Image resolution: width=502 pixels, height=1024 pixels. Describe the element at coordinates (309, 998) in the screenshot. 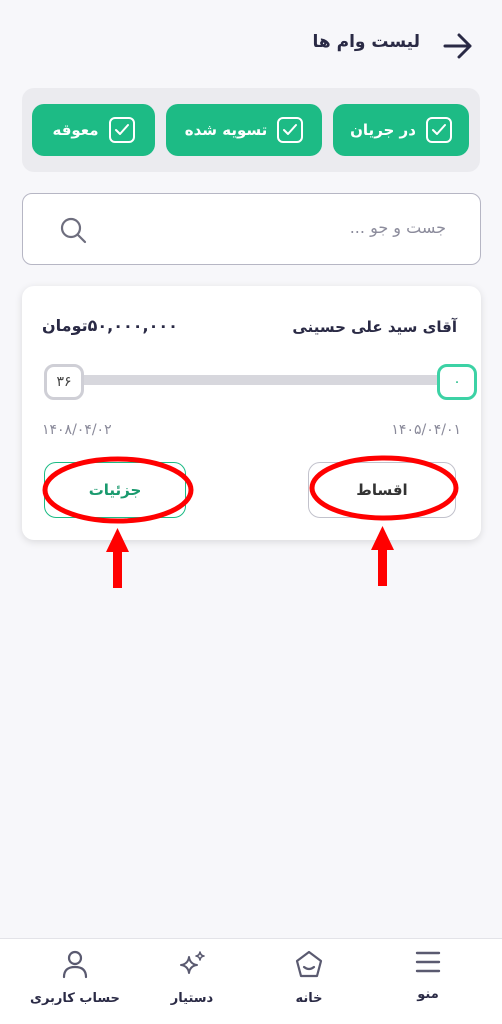

I see `nav-label: خانه` at that location.